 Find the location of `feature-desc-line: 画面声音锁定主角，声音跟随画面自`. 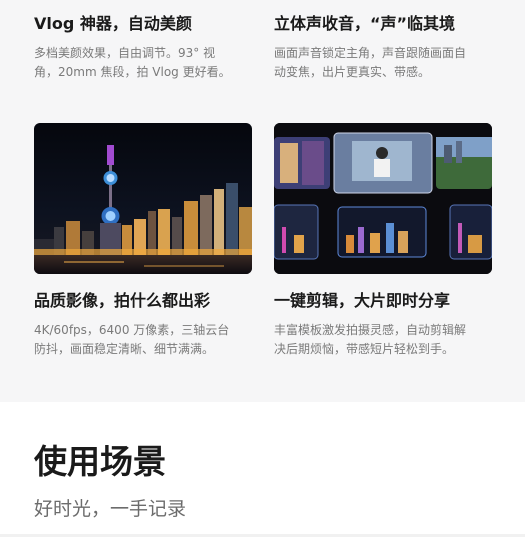

feature-desc-line: 画面声音锁定主角，声音跟随画面自 is located at coordinates (370, 53).